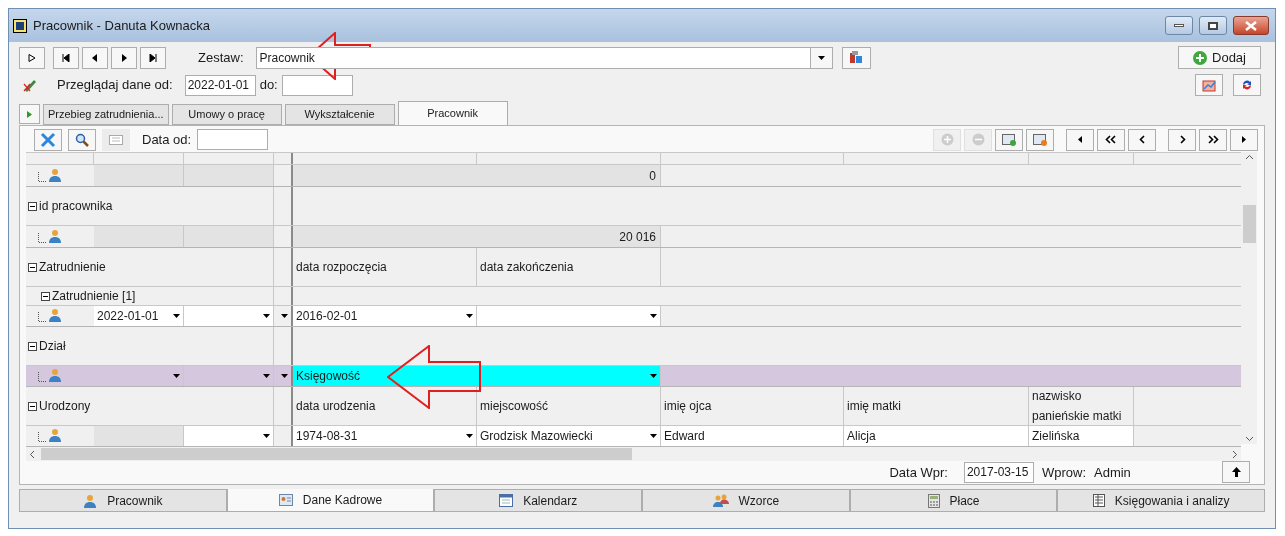  I want to click on table-cell: Alicja, so click(936, 436).